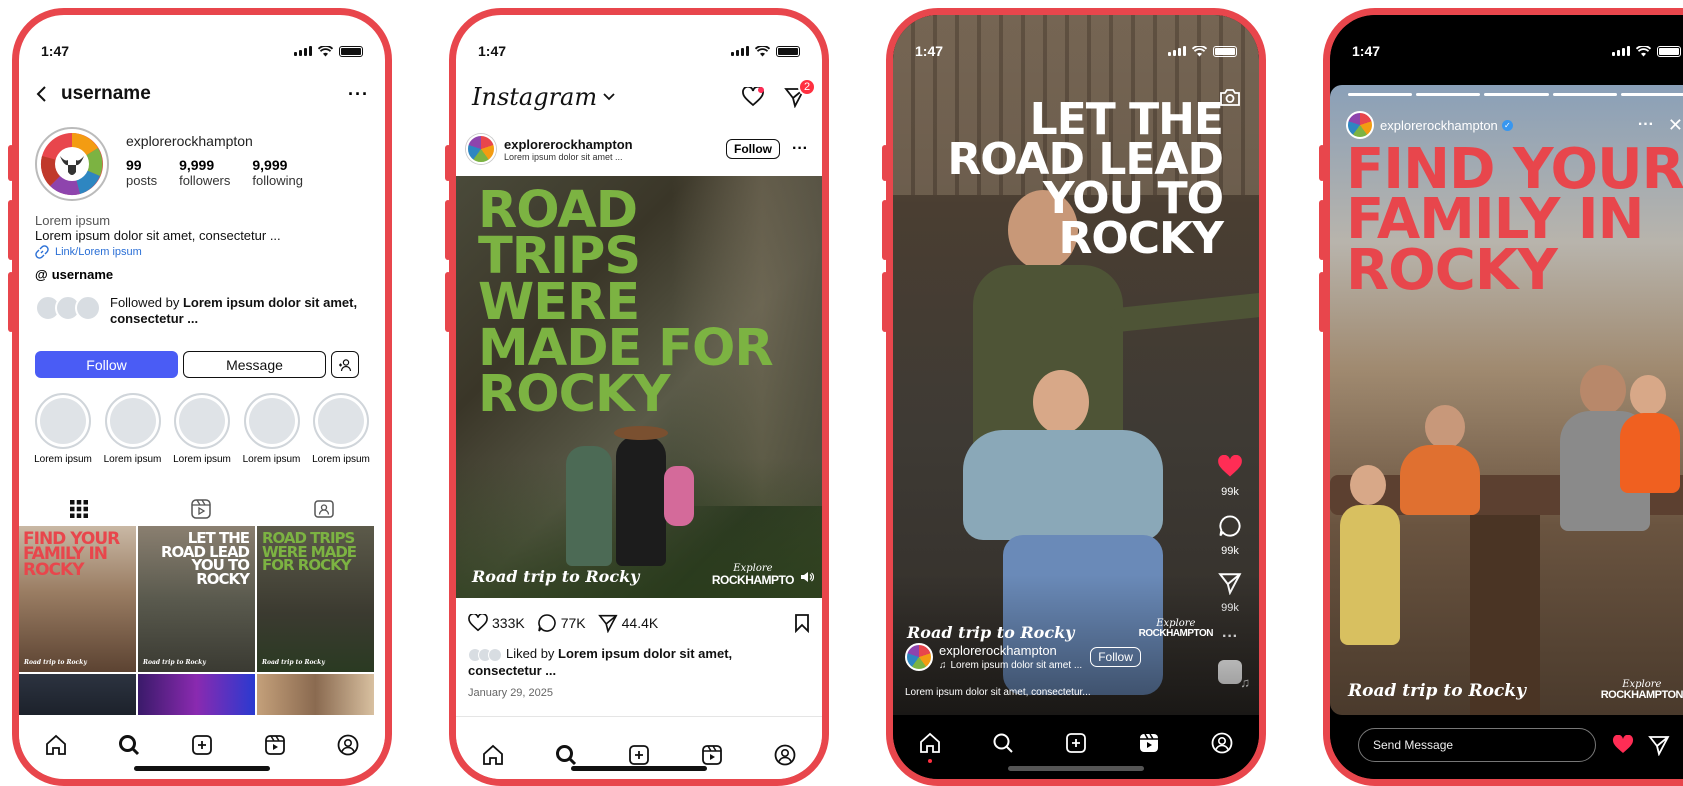  What do you see at coordinates (41, 94) in the screenshot?
I see `back-icon` at bounding box center [41, 94].